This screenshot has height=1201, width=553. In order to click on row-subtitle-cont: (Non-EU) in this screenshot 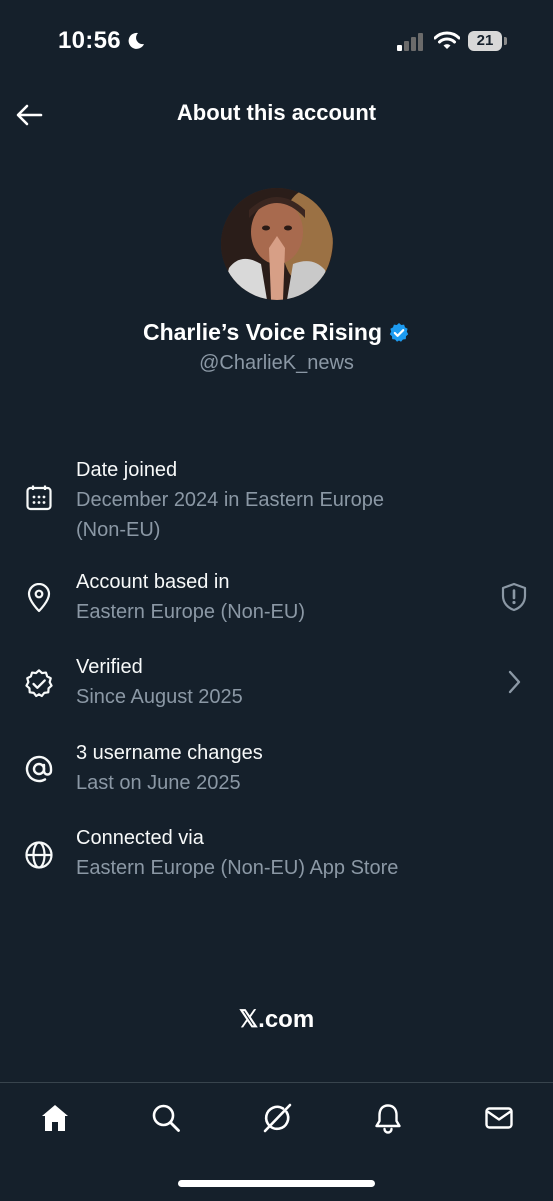, I will do `click(118, 530)`.